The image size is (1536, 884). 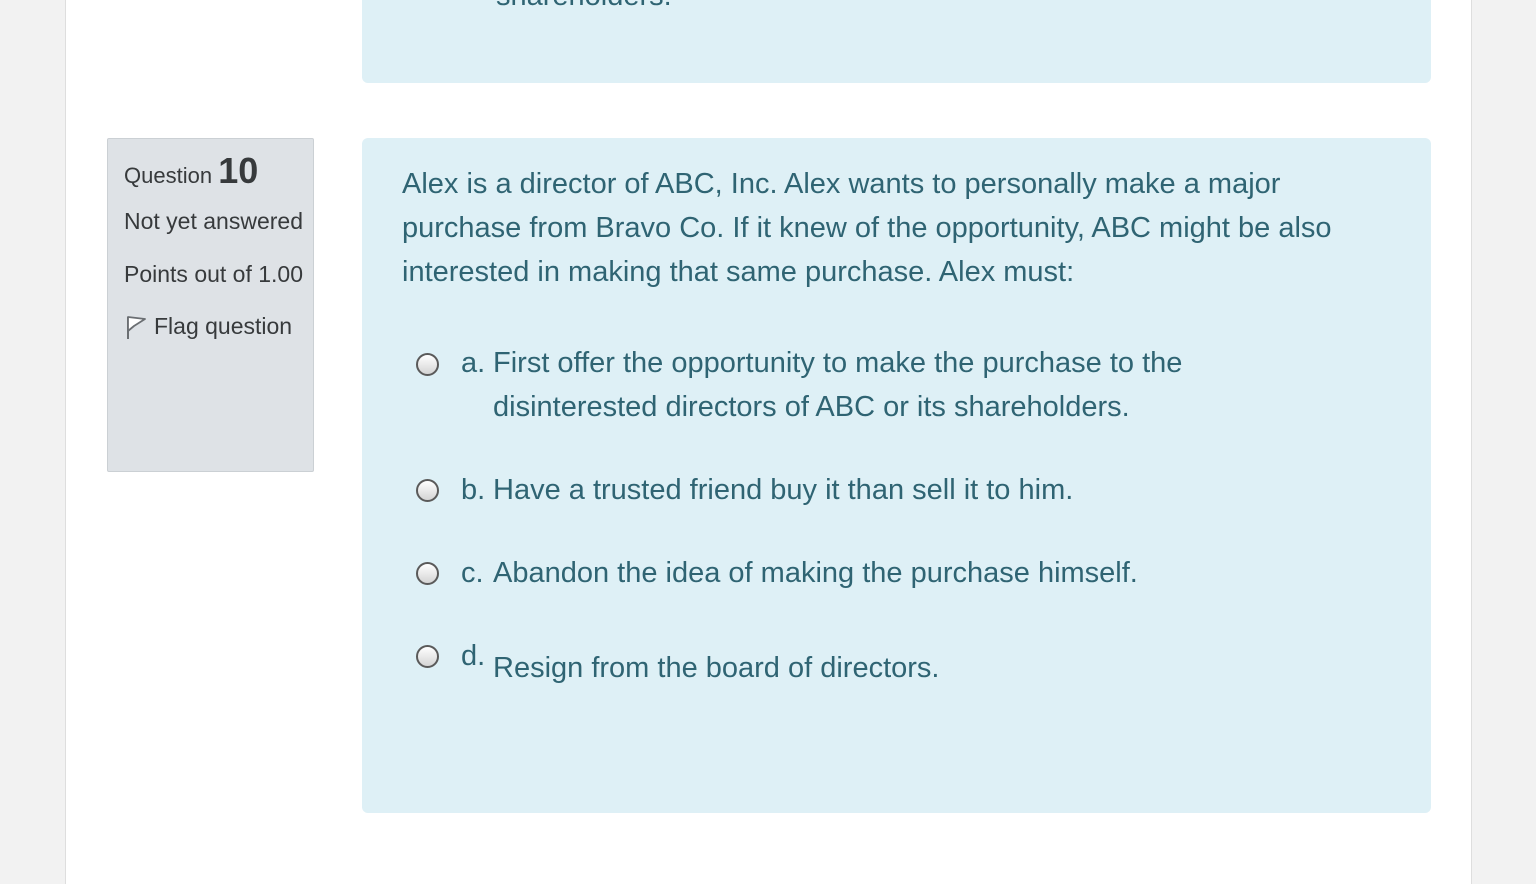 What do you see at coordinates (214, 274) in the screenshot?
I see `question-grade: Points out of 1.00` at bounding box center [214, 274].